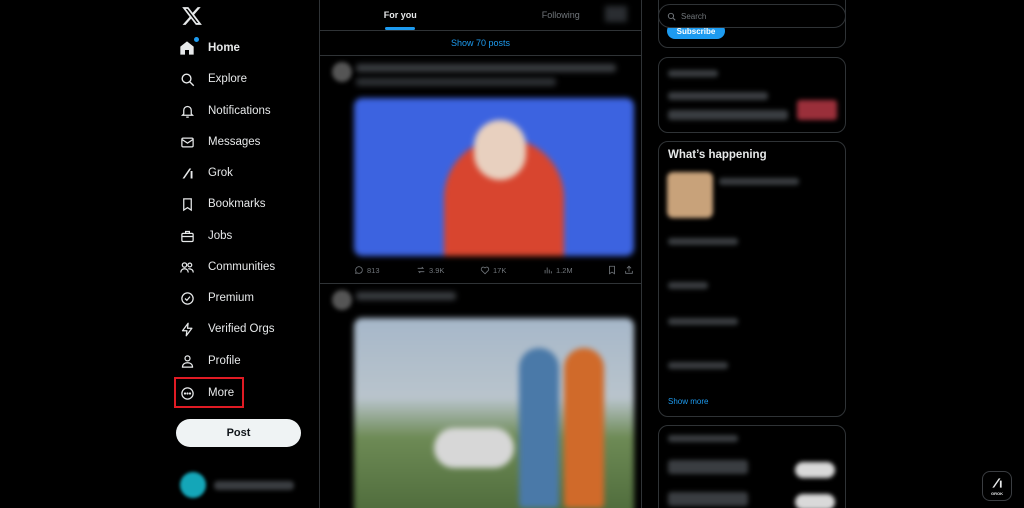 The height and width of the screenshot is (508, 1024). I want to click on view-count: 1.2M, so click(564, 270).